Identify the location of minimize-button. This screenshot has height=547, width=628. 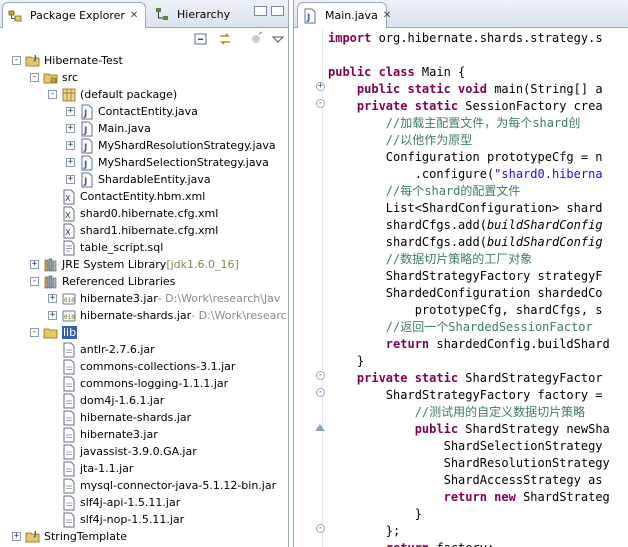
(260, 11).